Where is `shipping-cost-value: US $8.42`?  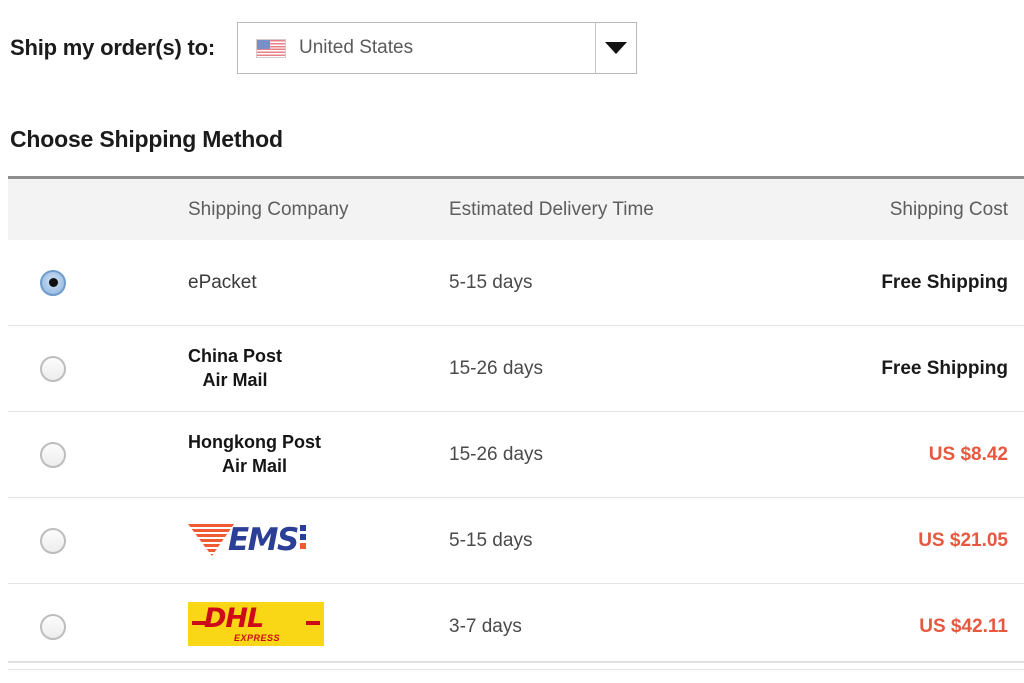 shipping-cost-value: US $8.42 is located at coordinates (968, 454).